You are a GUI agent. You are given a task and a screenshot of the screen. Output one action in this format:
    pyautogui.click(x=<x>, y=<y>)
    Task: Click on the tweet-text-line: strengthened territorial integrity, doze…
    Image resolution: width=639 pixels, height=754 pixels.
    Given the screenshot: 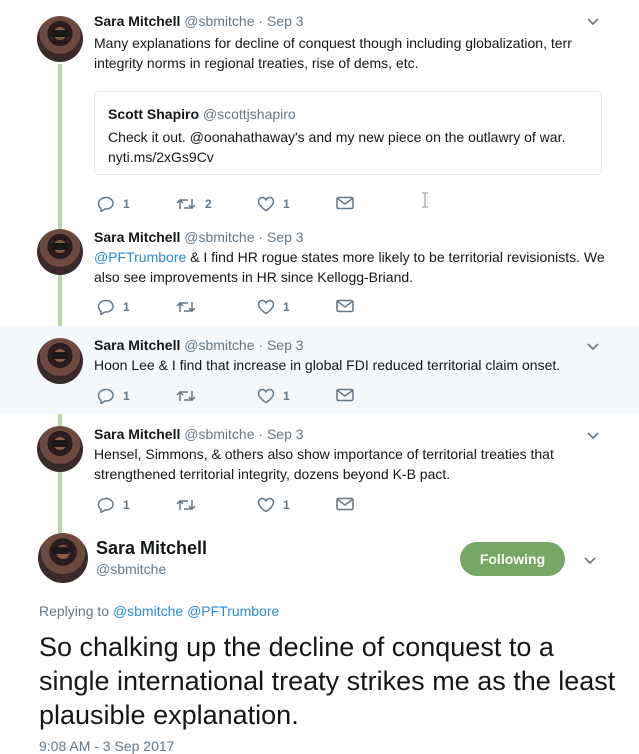 What is the action you would take?
    pyautogui.click(x=272, y=474)
    